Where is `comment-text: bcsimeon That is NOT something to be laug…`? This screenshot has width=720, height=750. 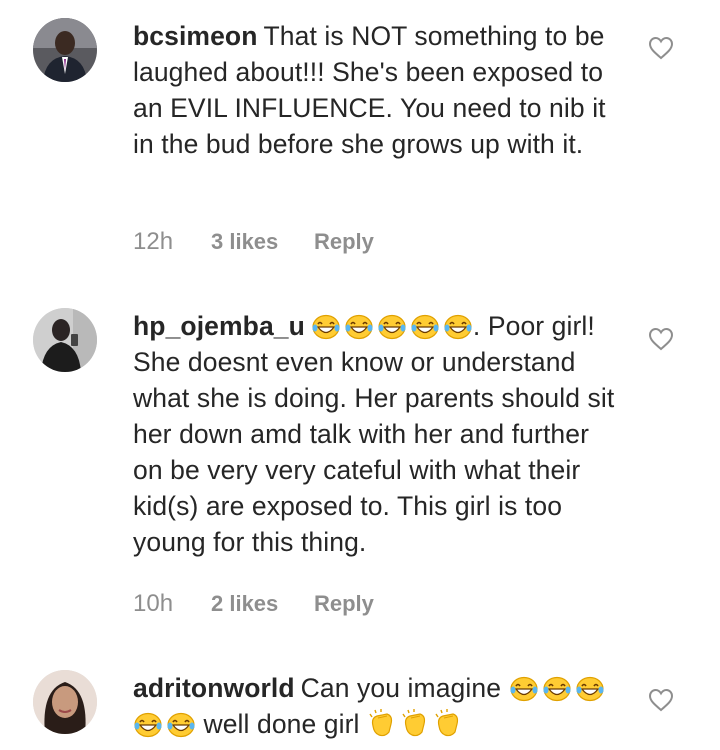
comment-text: bcsimeon That is NOT something to be laug… is located at coordinates (378, 90).